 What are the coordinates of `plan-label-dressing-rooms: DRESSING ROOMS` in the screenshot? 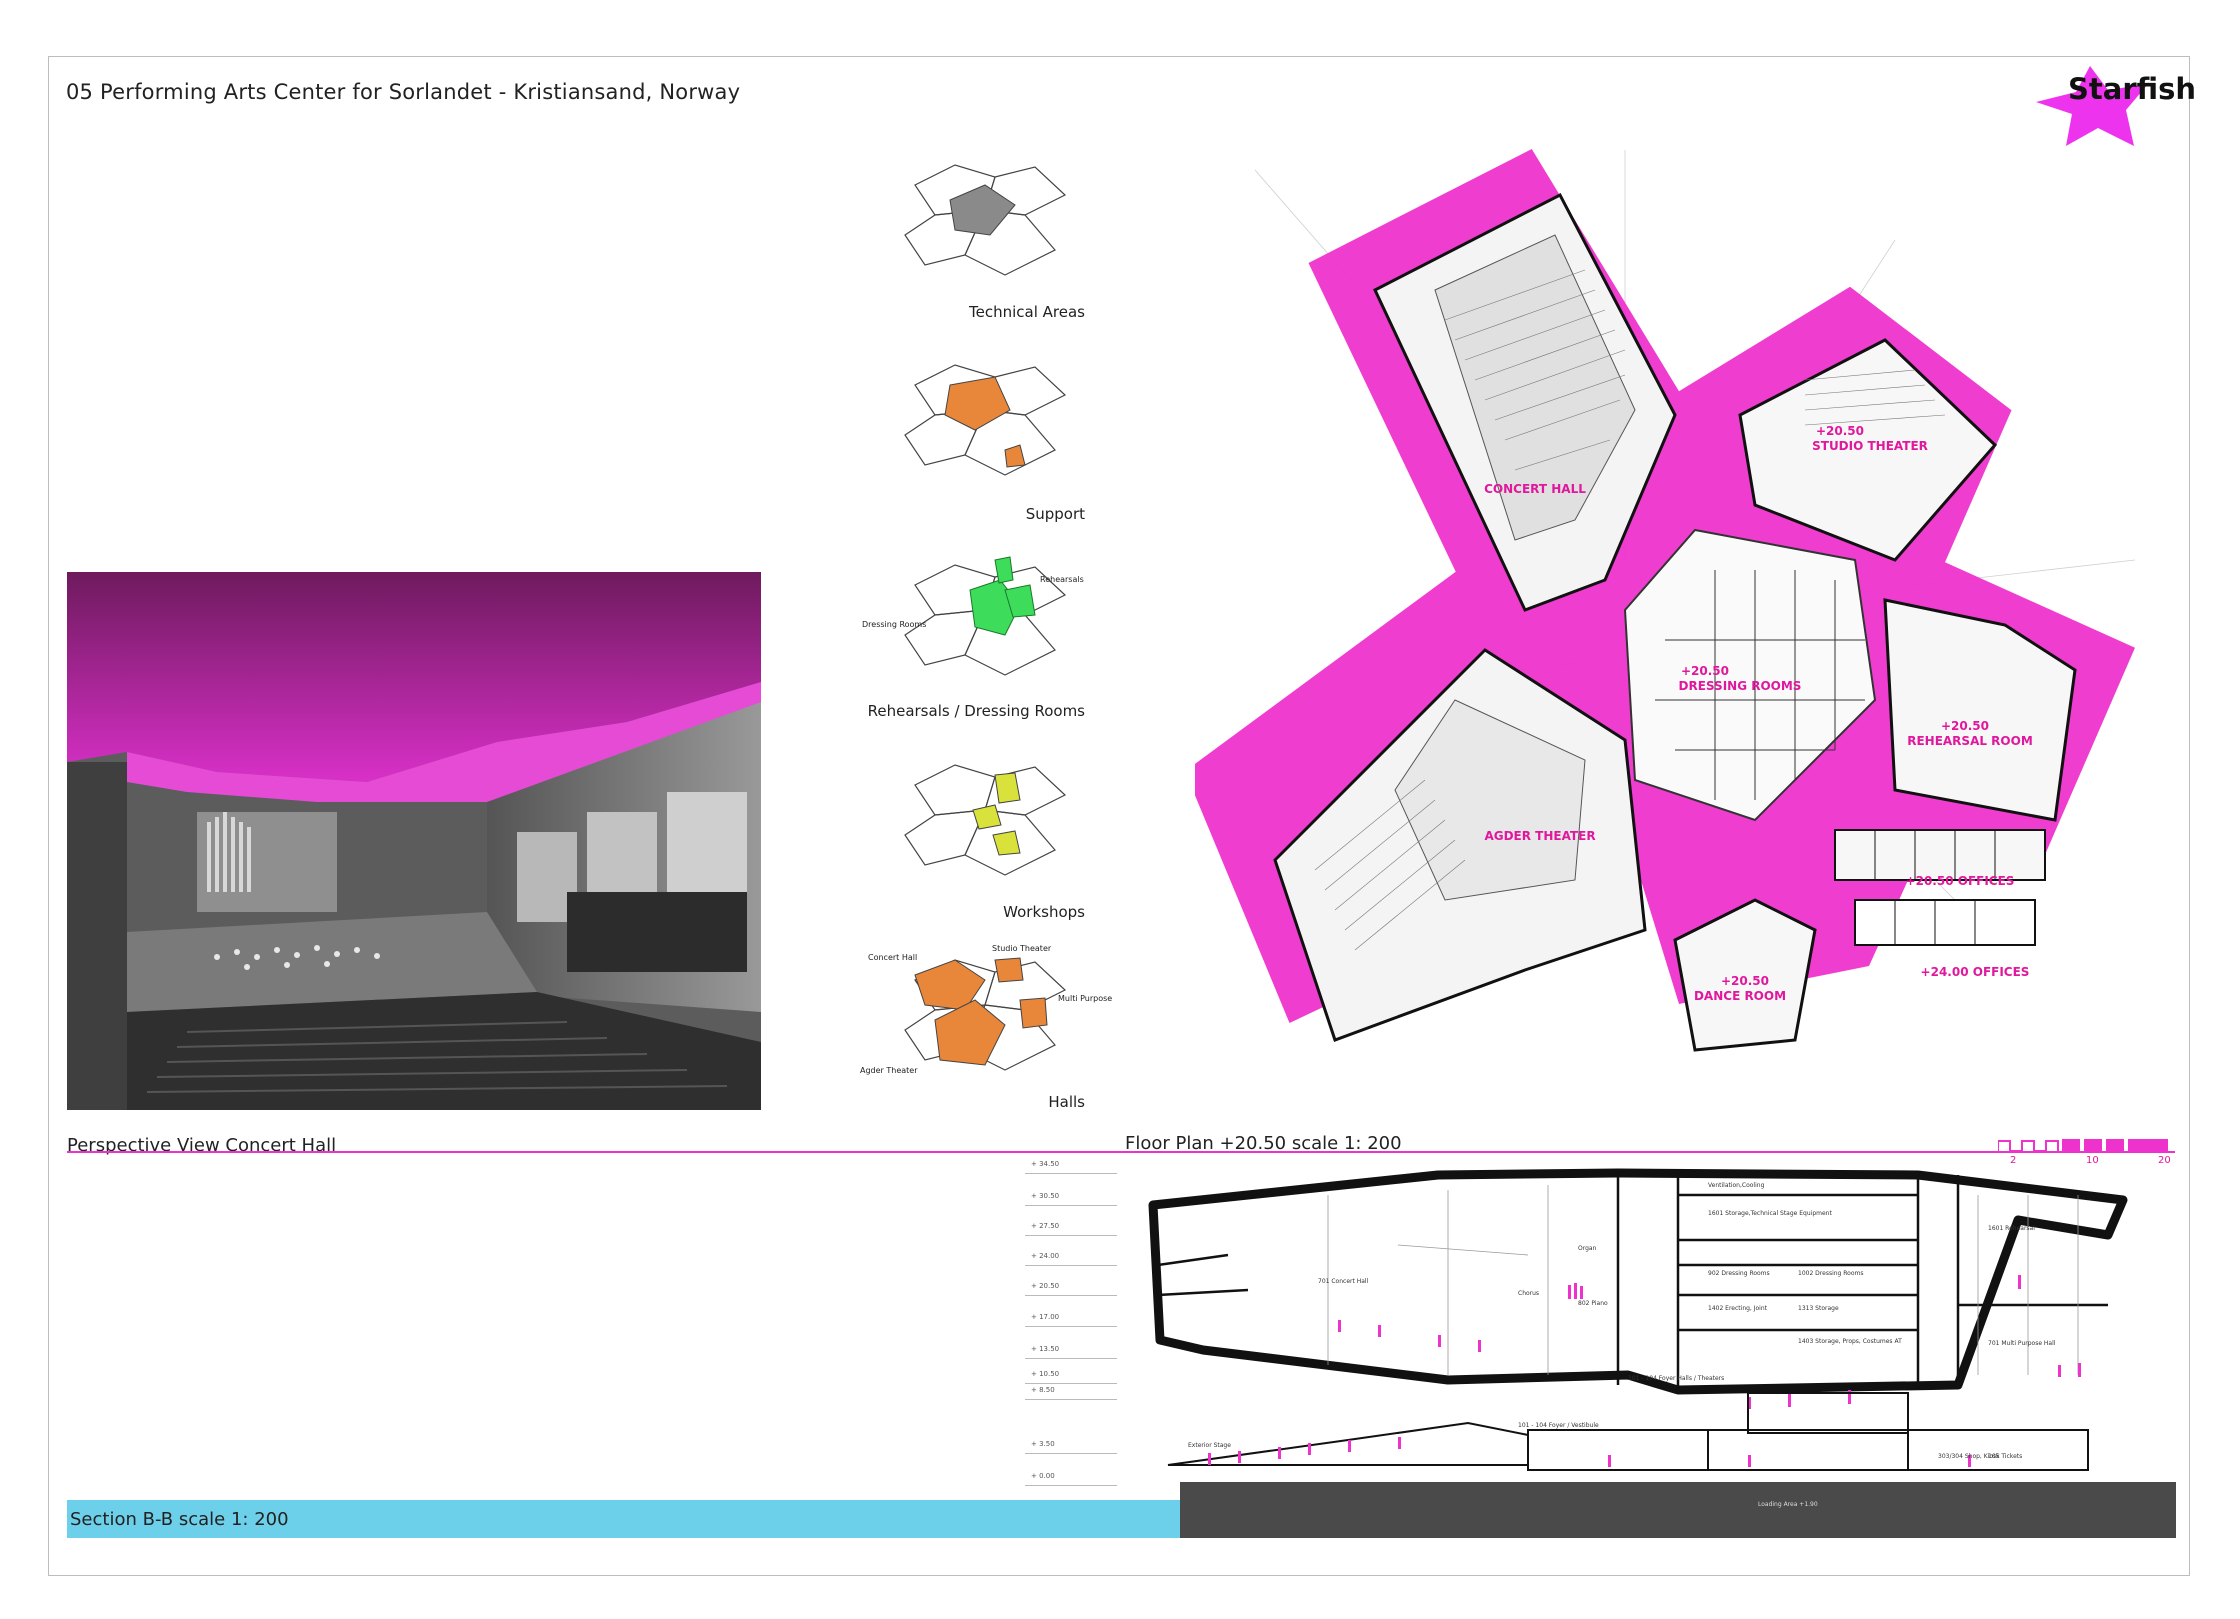 It's located at (1740, 686).